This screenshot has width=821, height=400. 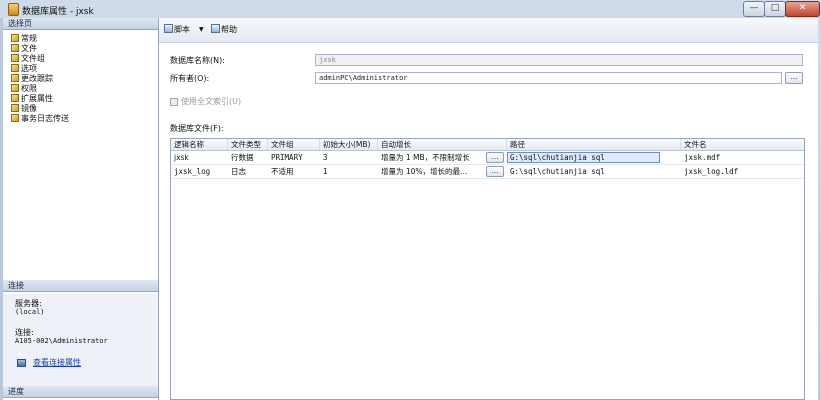 I want to click on script-icon, so click(x=168, y=28).